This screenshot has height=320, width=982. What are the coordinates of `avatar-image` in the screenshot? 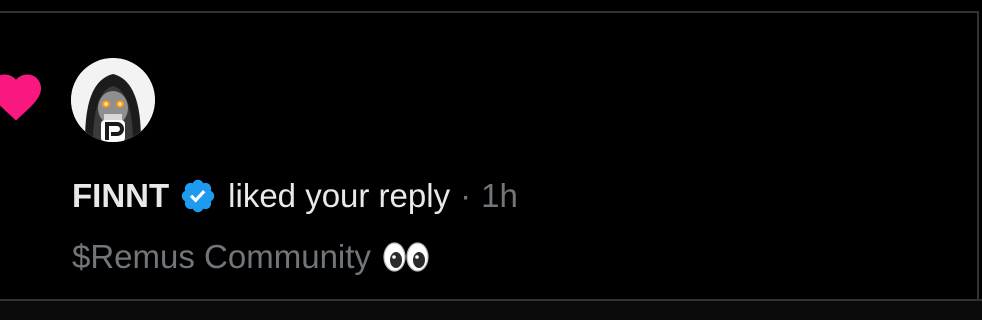 It's located at (113, 100).